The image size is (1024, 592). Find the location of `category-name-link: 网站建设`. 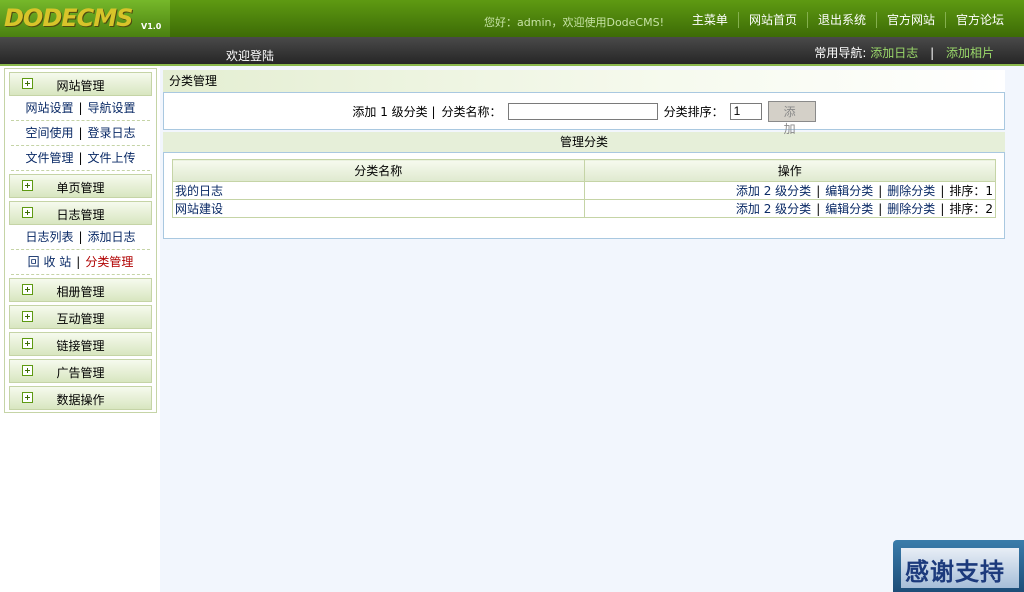

category-name-link: 网站建设 is located at coordinates (199, 209).